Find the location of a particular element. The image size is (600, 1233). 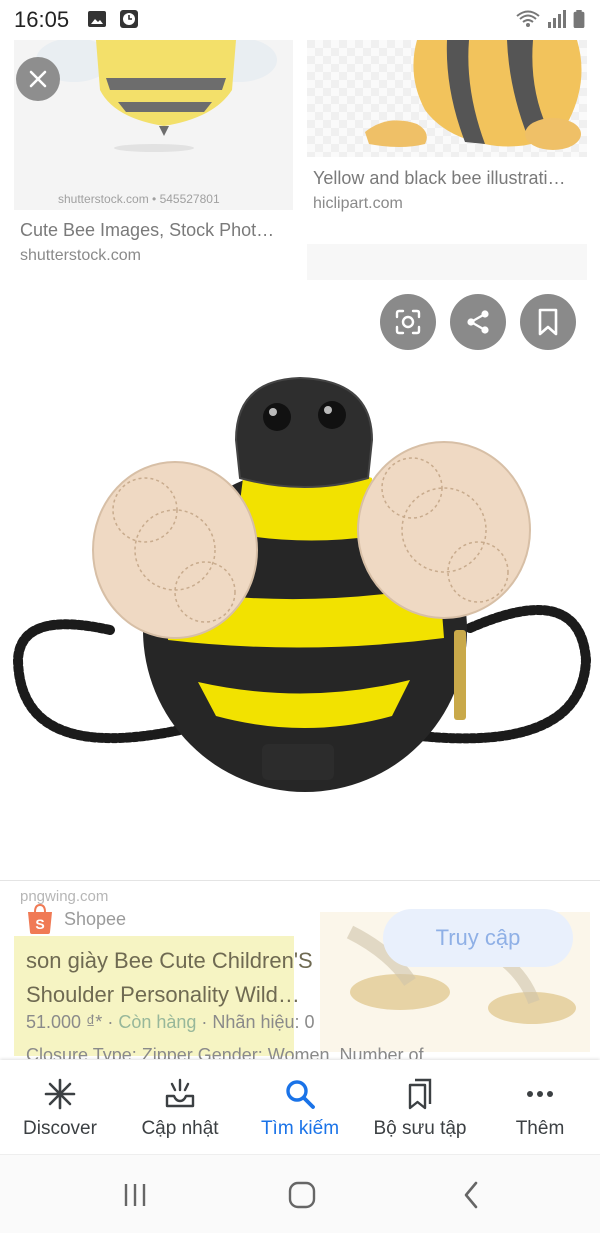

nav-discover: Discover is located at coordinates (60, 1107).